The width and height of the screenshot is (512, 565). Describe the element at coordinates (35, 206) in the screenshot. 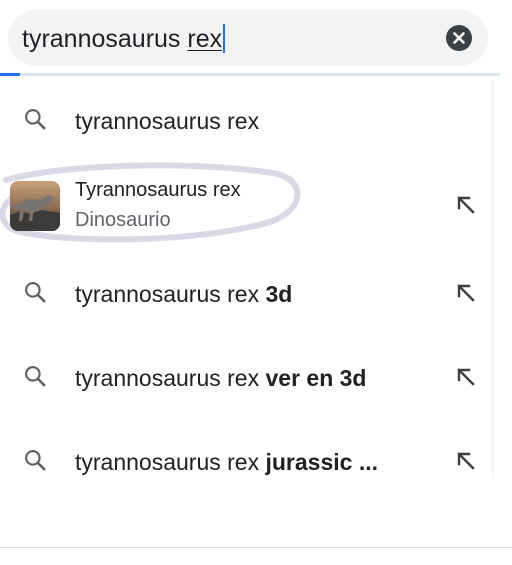

I see `dinosaur-thumbnail` at that location.